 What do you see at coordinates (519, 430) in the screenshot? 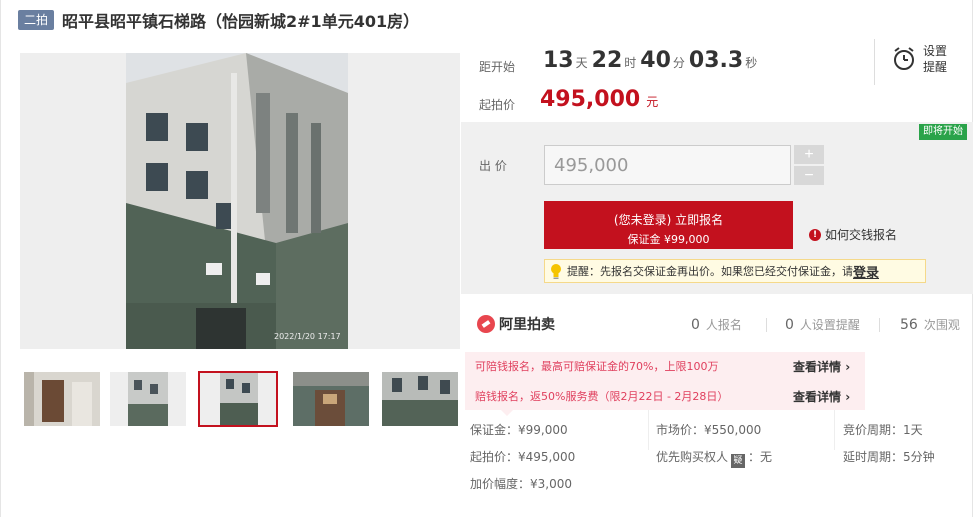
I see `detail-deposit: 保证金：¥99,000` at bounding box center [519, 430].